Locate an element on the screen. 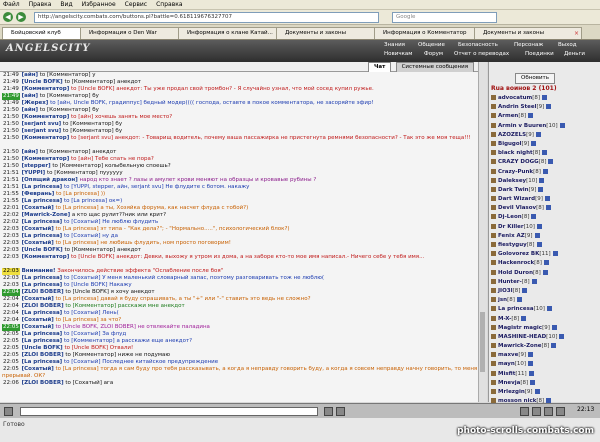 Image resolution: width=600 pixels, height=442 pixels. user-name: Andrin Steel is located at coordinates (517, 107).